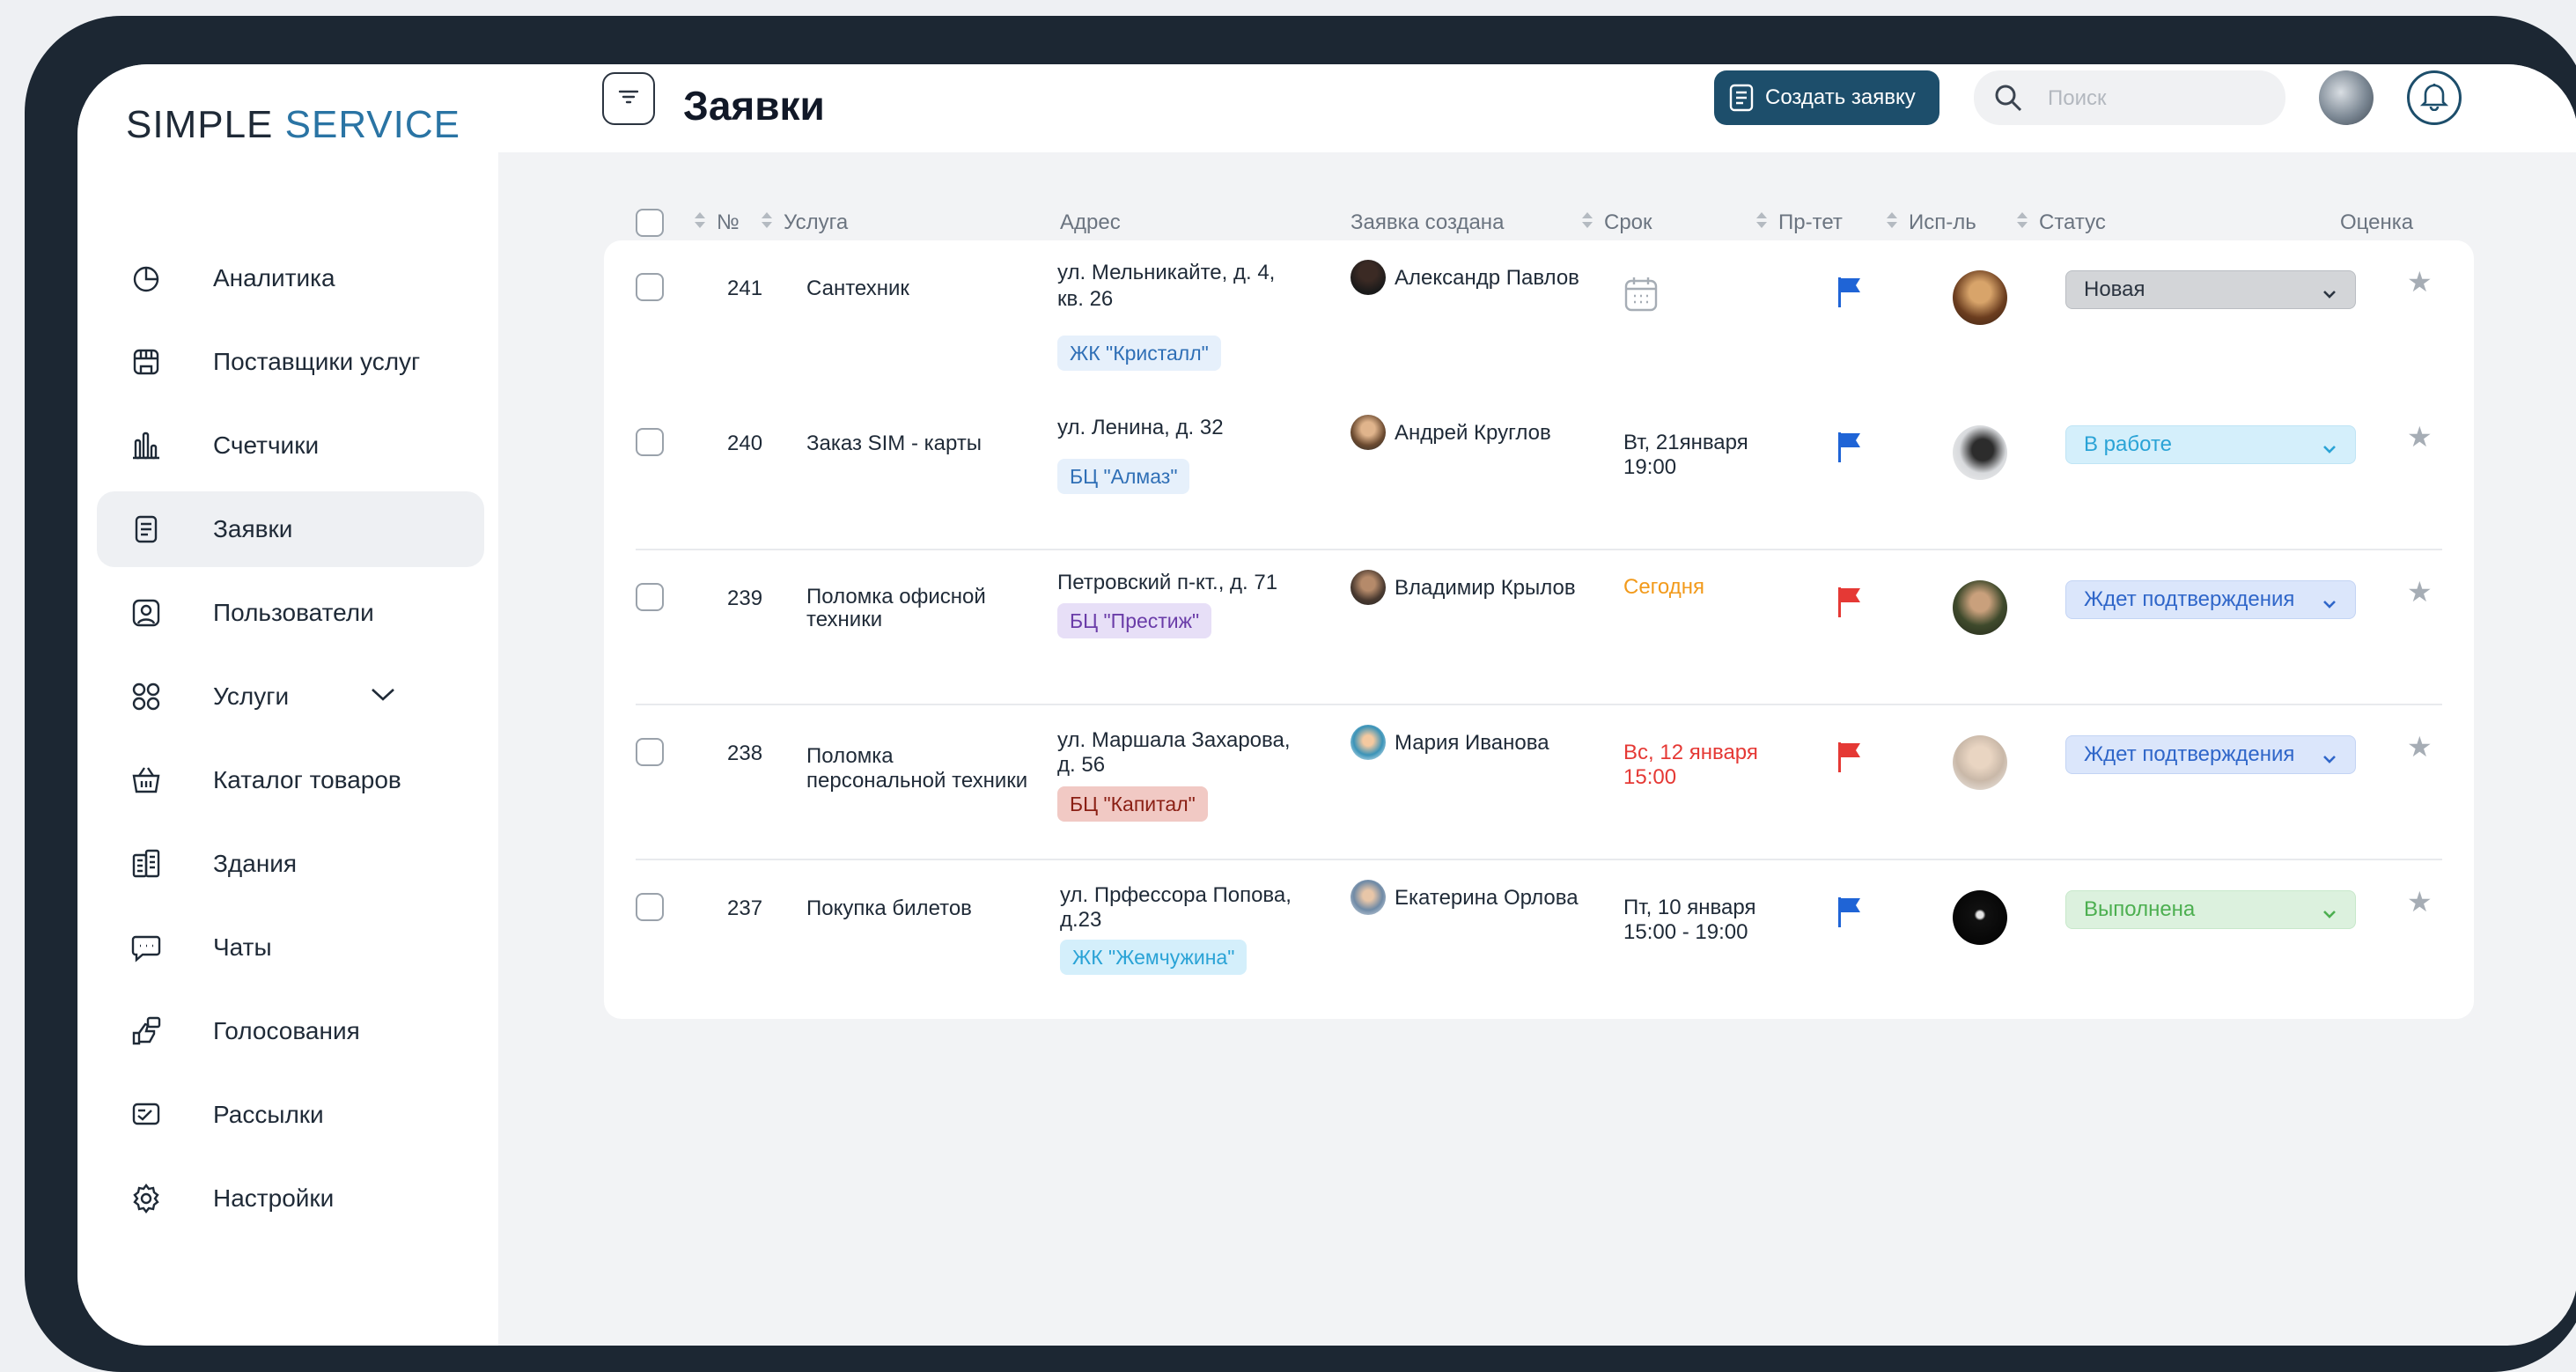  I want to click on search-box, so click(2130, 97).